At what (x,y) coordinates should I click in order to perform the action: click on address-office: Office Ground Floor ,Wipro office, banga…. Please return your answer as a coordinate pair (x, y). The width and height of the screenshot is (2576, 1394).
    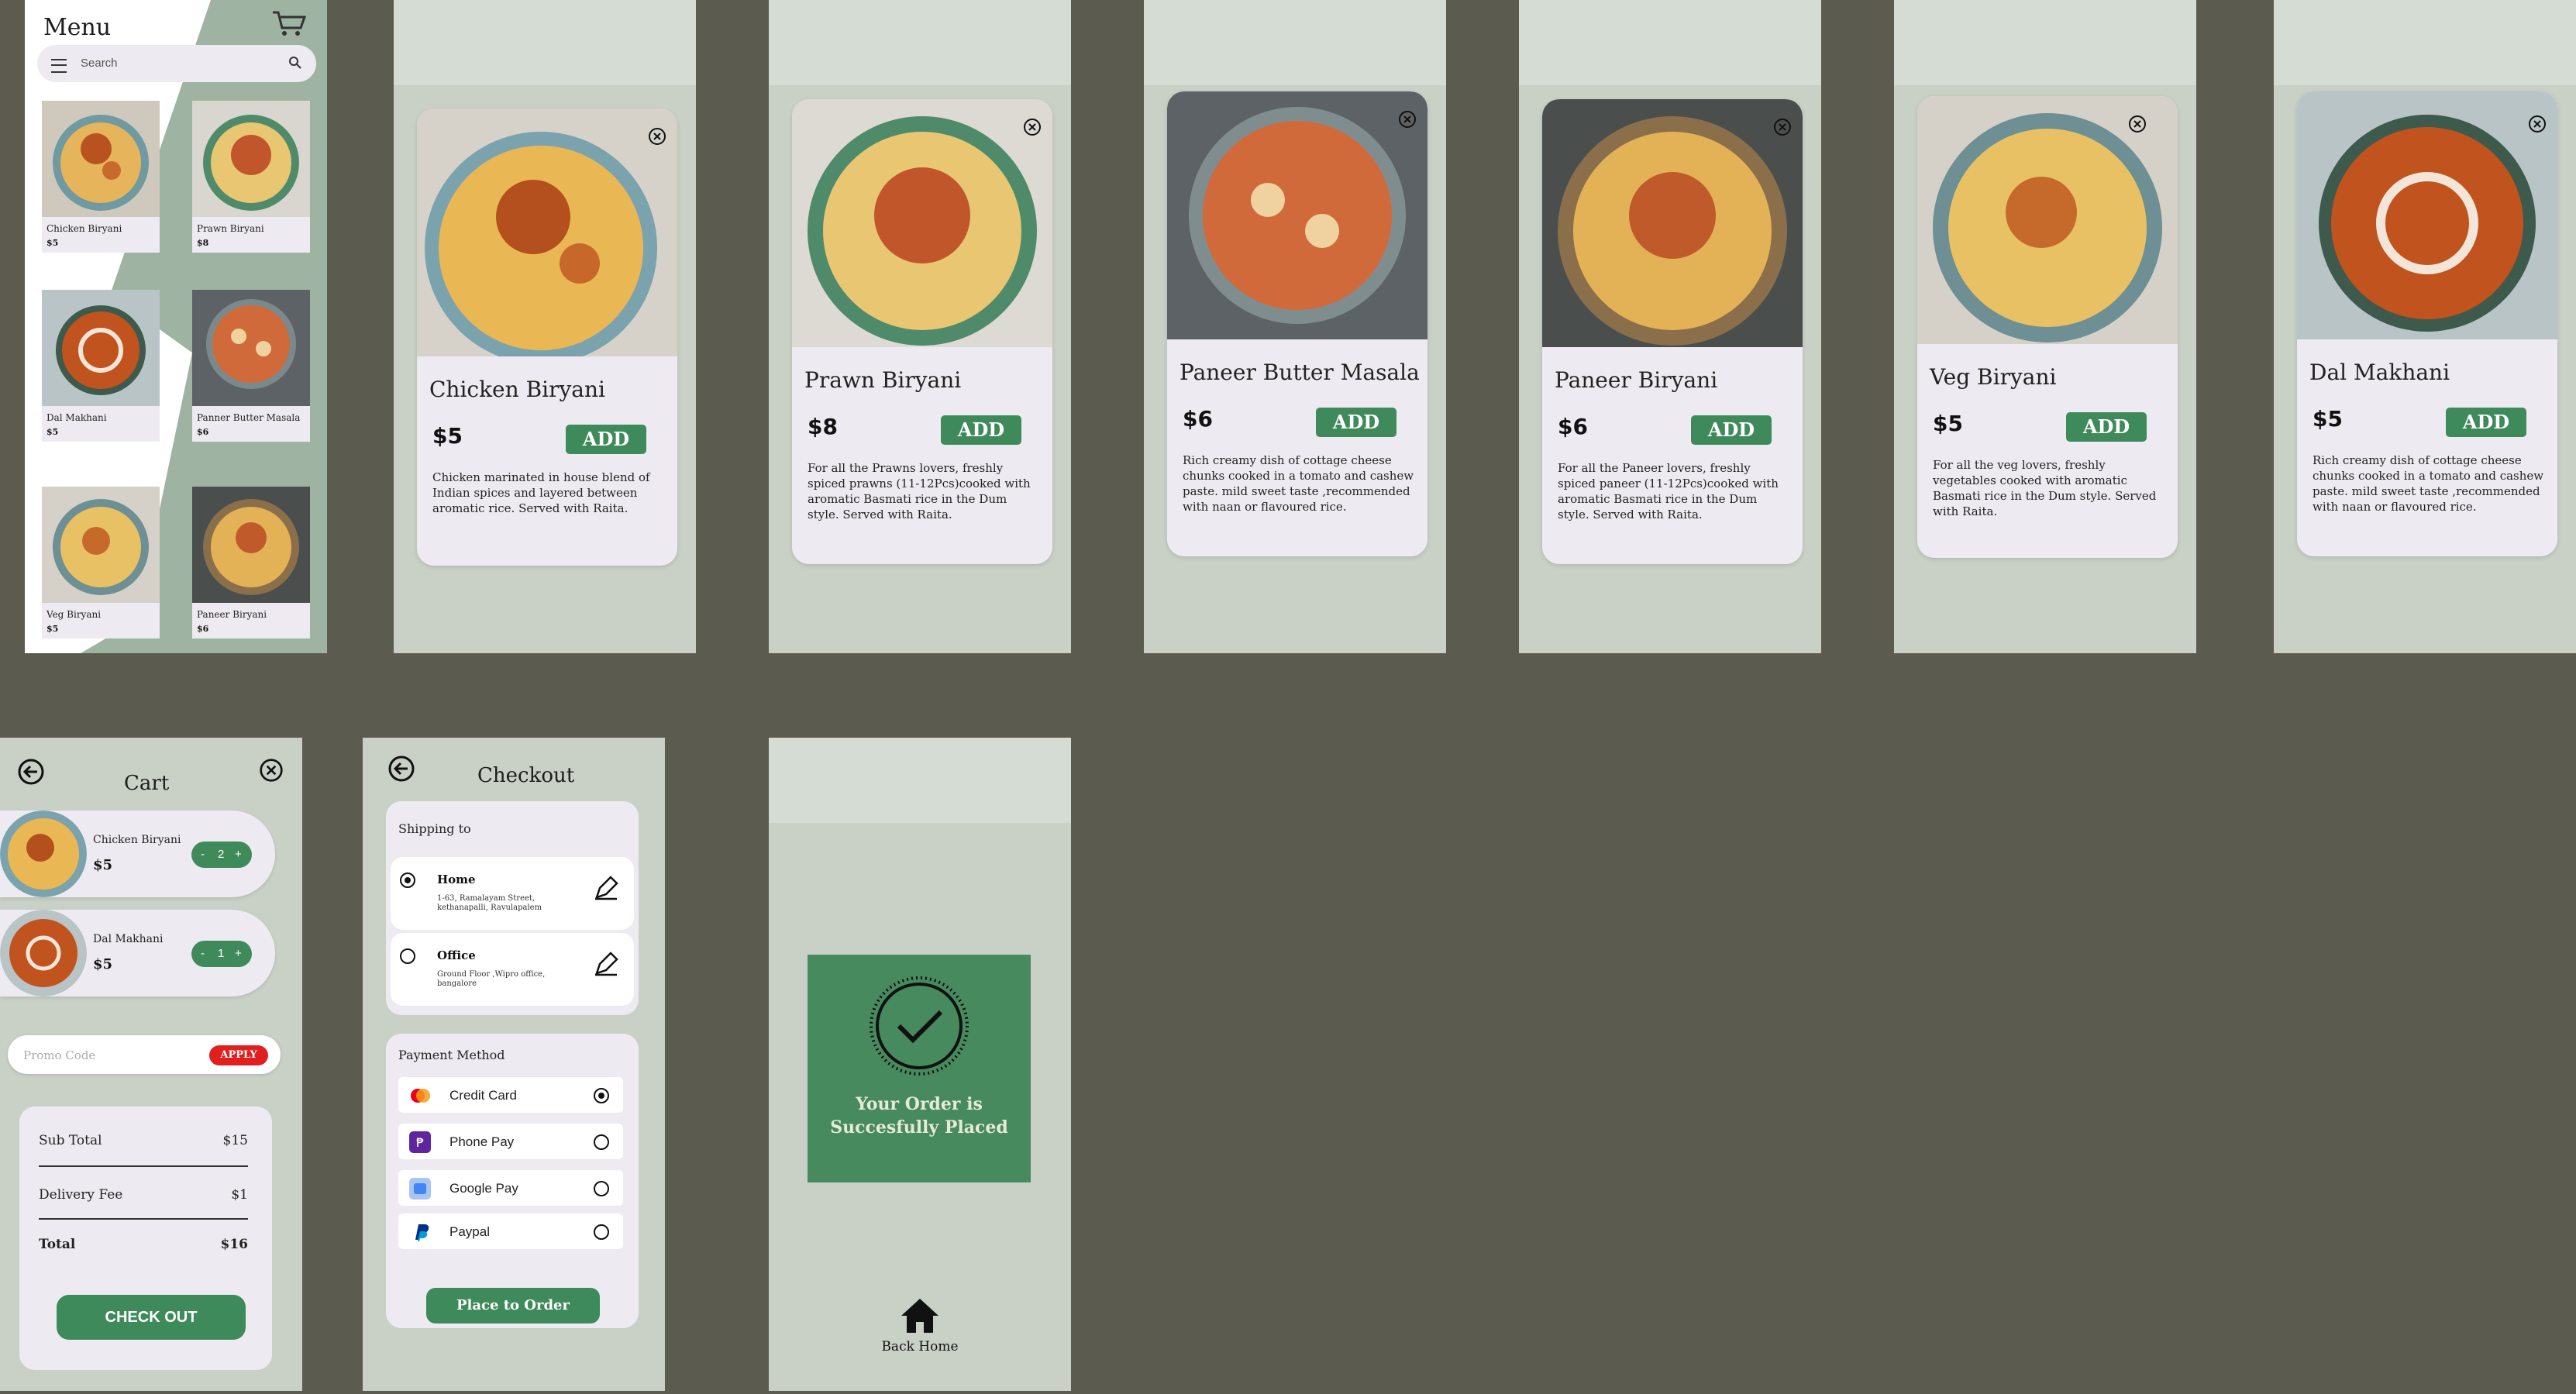
    Looking at the image, I should click on (512, 970).